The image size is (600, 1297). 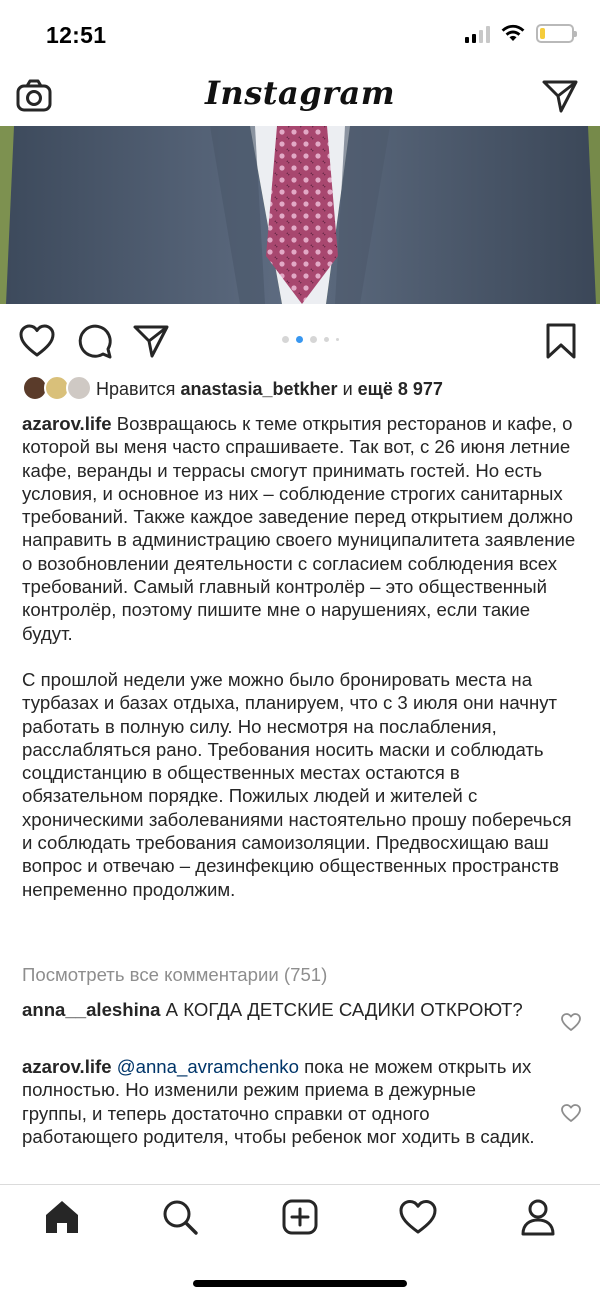 What do you see at coordinates (300, 93) in the screenshot?
I see `instagram-logo: Instagram` at bounding box center [300, 93].